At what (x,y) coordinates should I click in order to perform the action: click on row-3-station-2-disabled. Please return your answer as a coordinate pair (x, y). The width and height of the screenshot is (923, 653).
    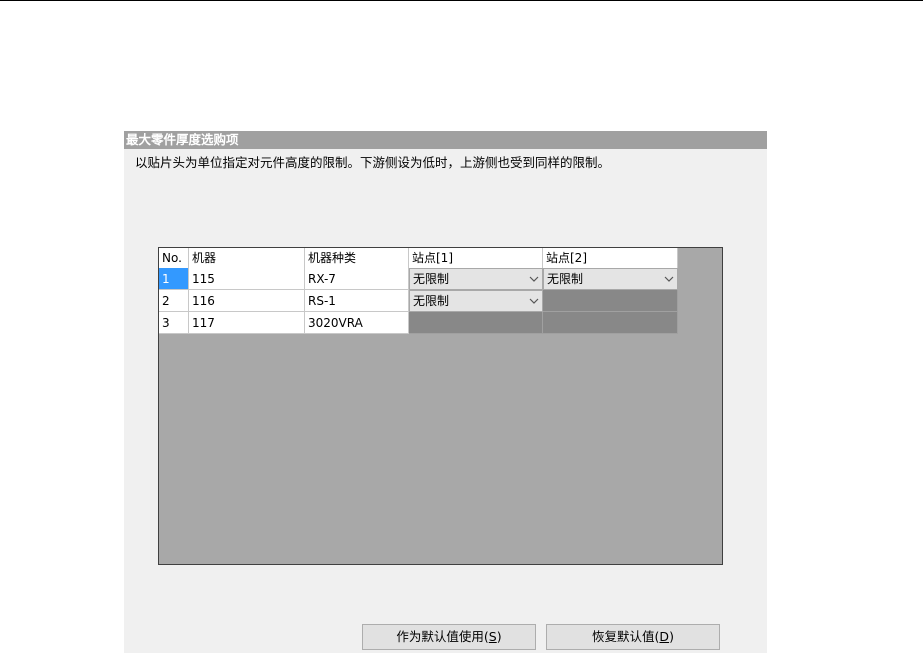
    Looking at the image, I should click on (610, 323).